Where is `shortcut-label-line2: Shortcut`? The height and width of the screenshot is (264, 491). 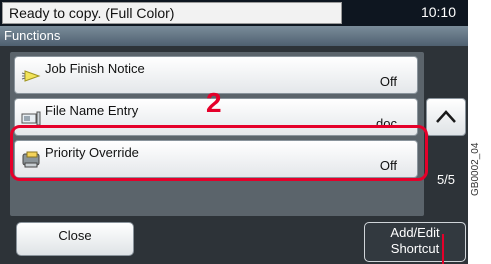
shortcut-label-line2: Shortcut is located at coordinates (415, 248).